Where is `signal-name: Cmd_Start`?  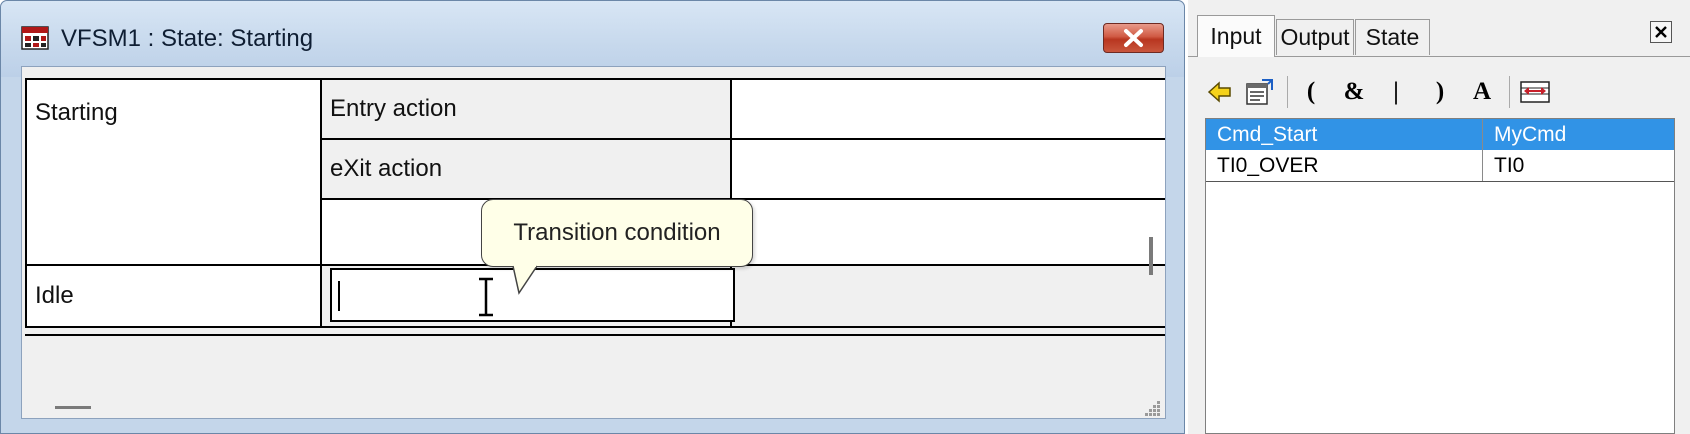
signal-name: Cmd_Start is located at coordinates (1344, 134).